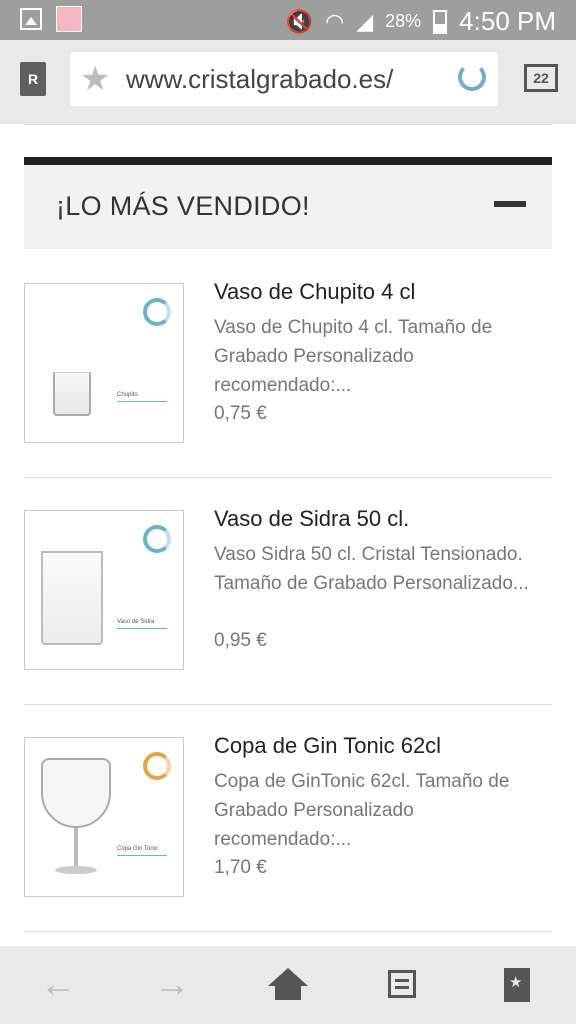  I want to click on home-icon, so click(288, 984).